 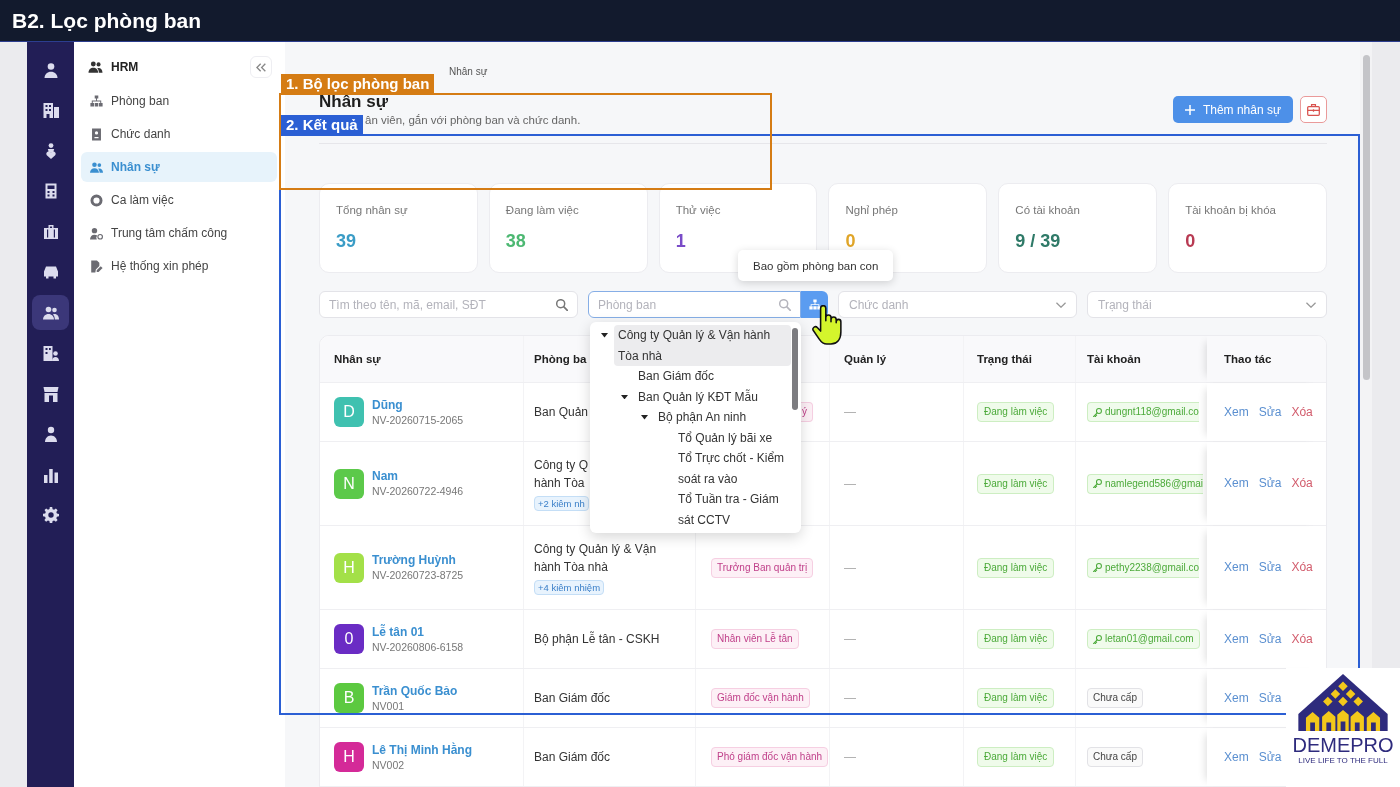 I want to click on account-email: pethy2238@gmail.co, so click(x=1152, y=567).